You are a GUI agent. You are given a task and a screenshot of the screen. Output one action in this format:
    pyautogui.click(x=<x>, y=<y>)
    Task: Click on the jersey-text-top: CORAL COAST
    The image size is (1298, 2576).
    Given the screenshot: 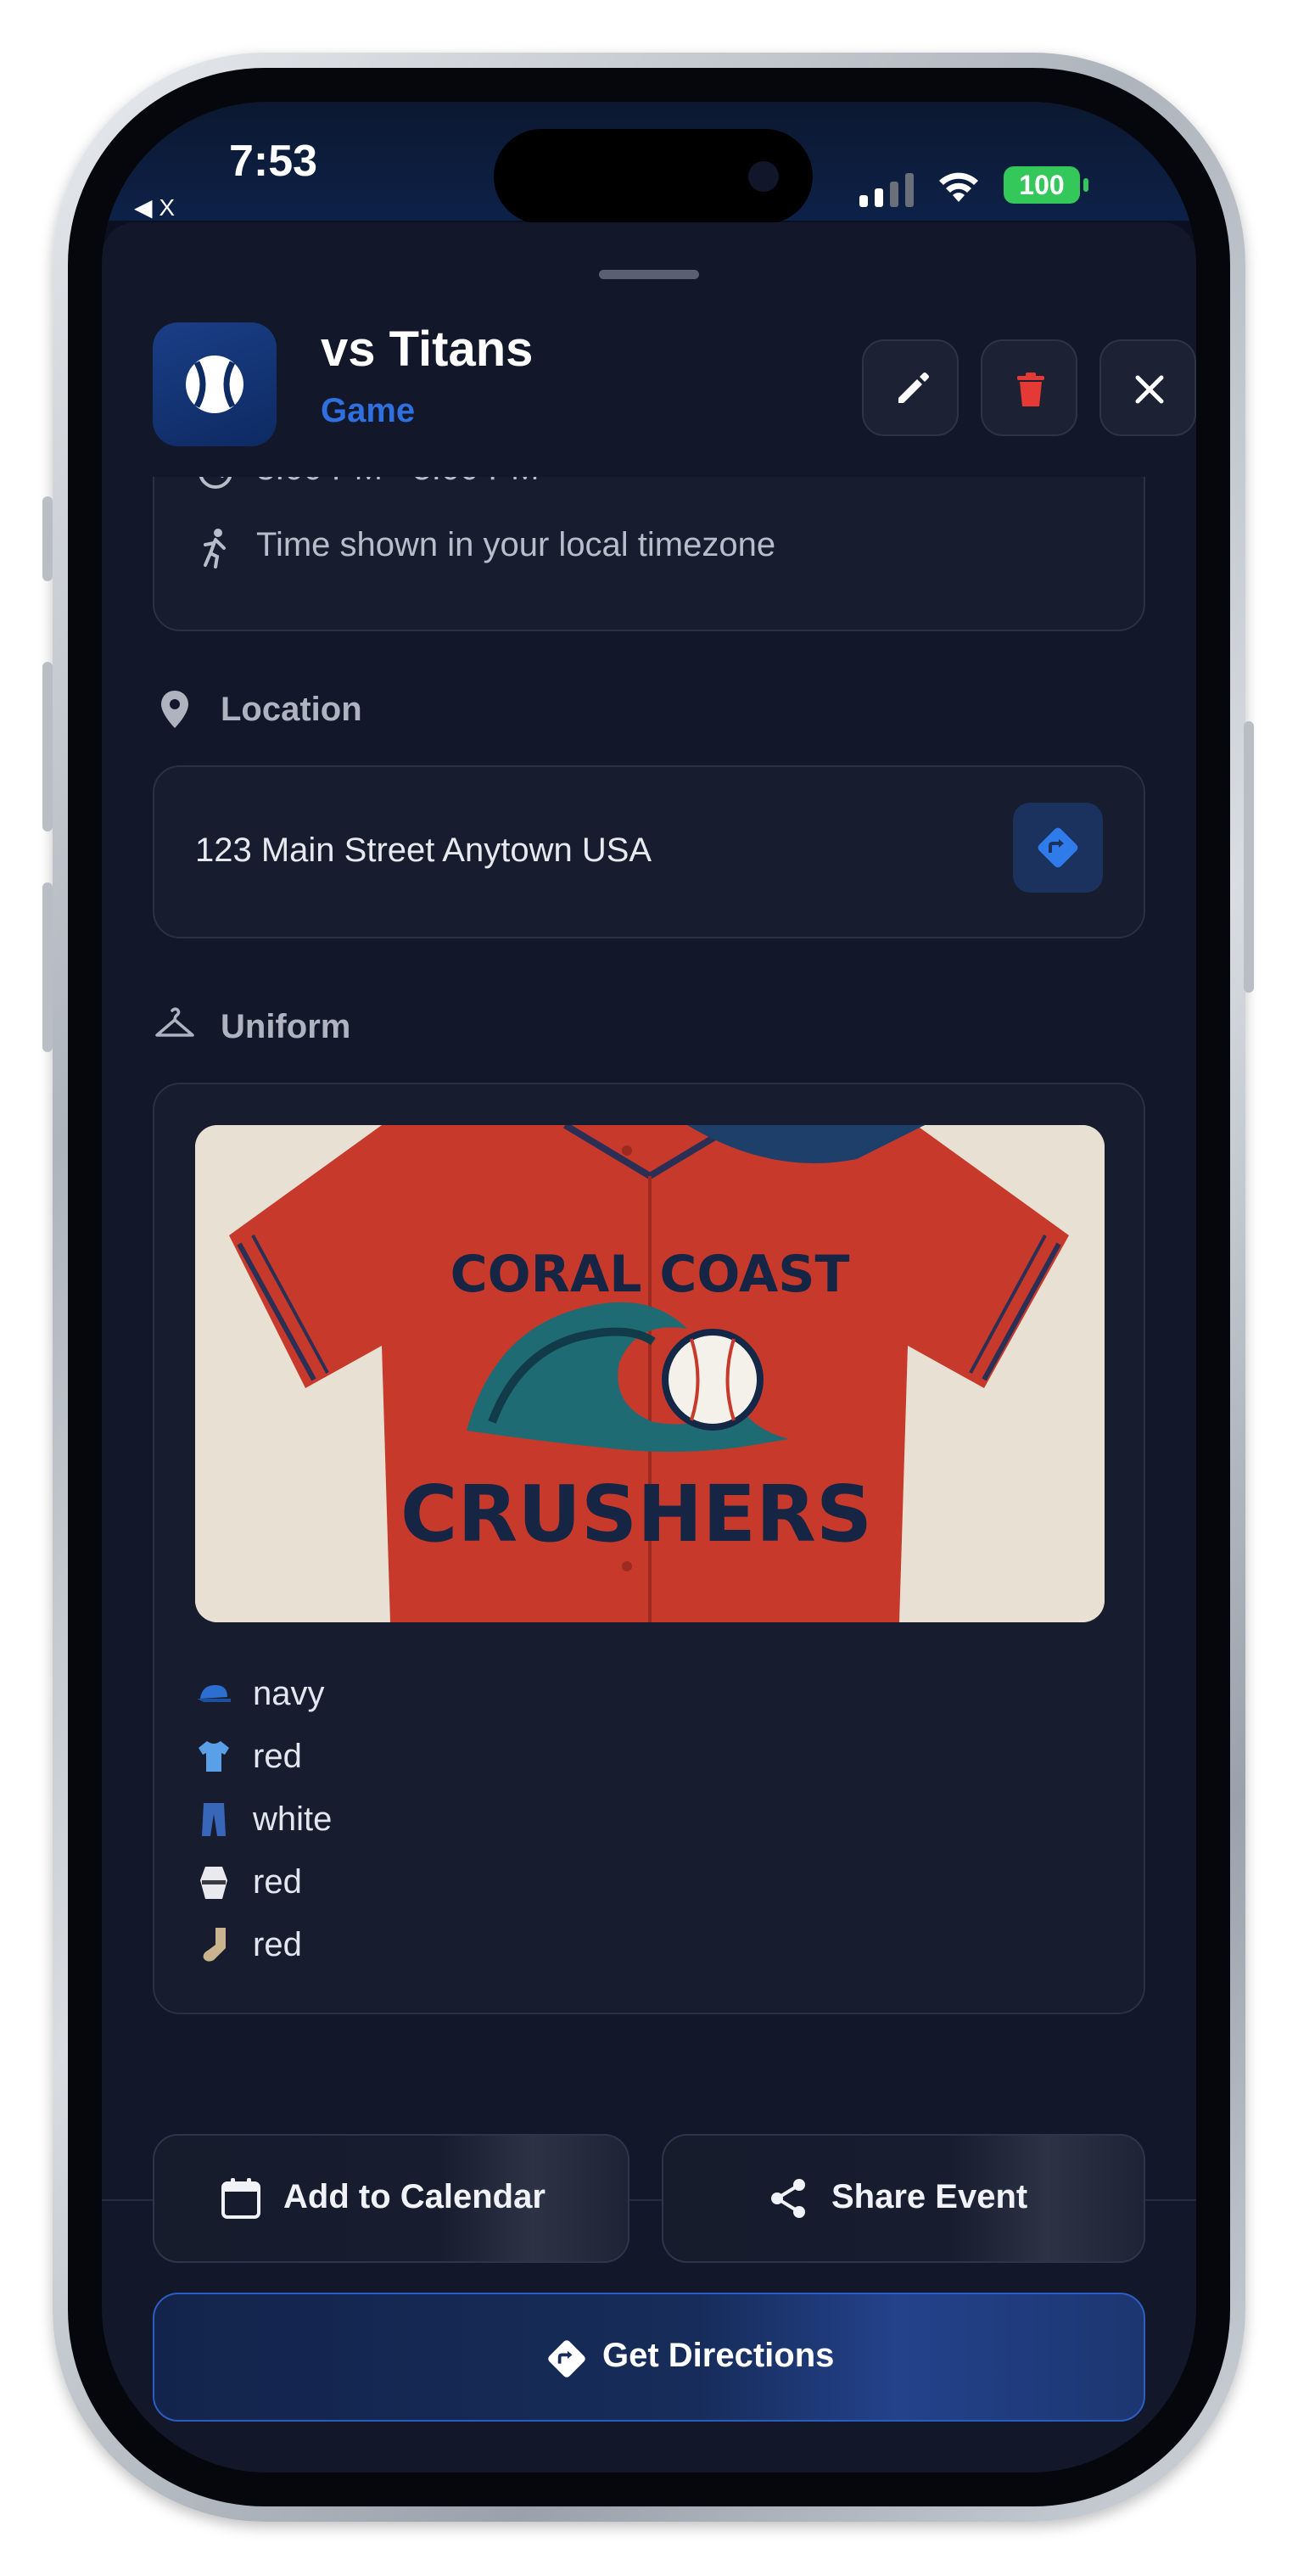 What is the action you would take?
    pyautogui.click(x=650, y=1274)
    